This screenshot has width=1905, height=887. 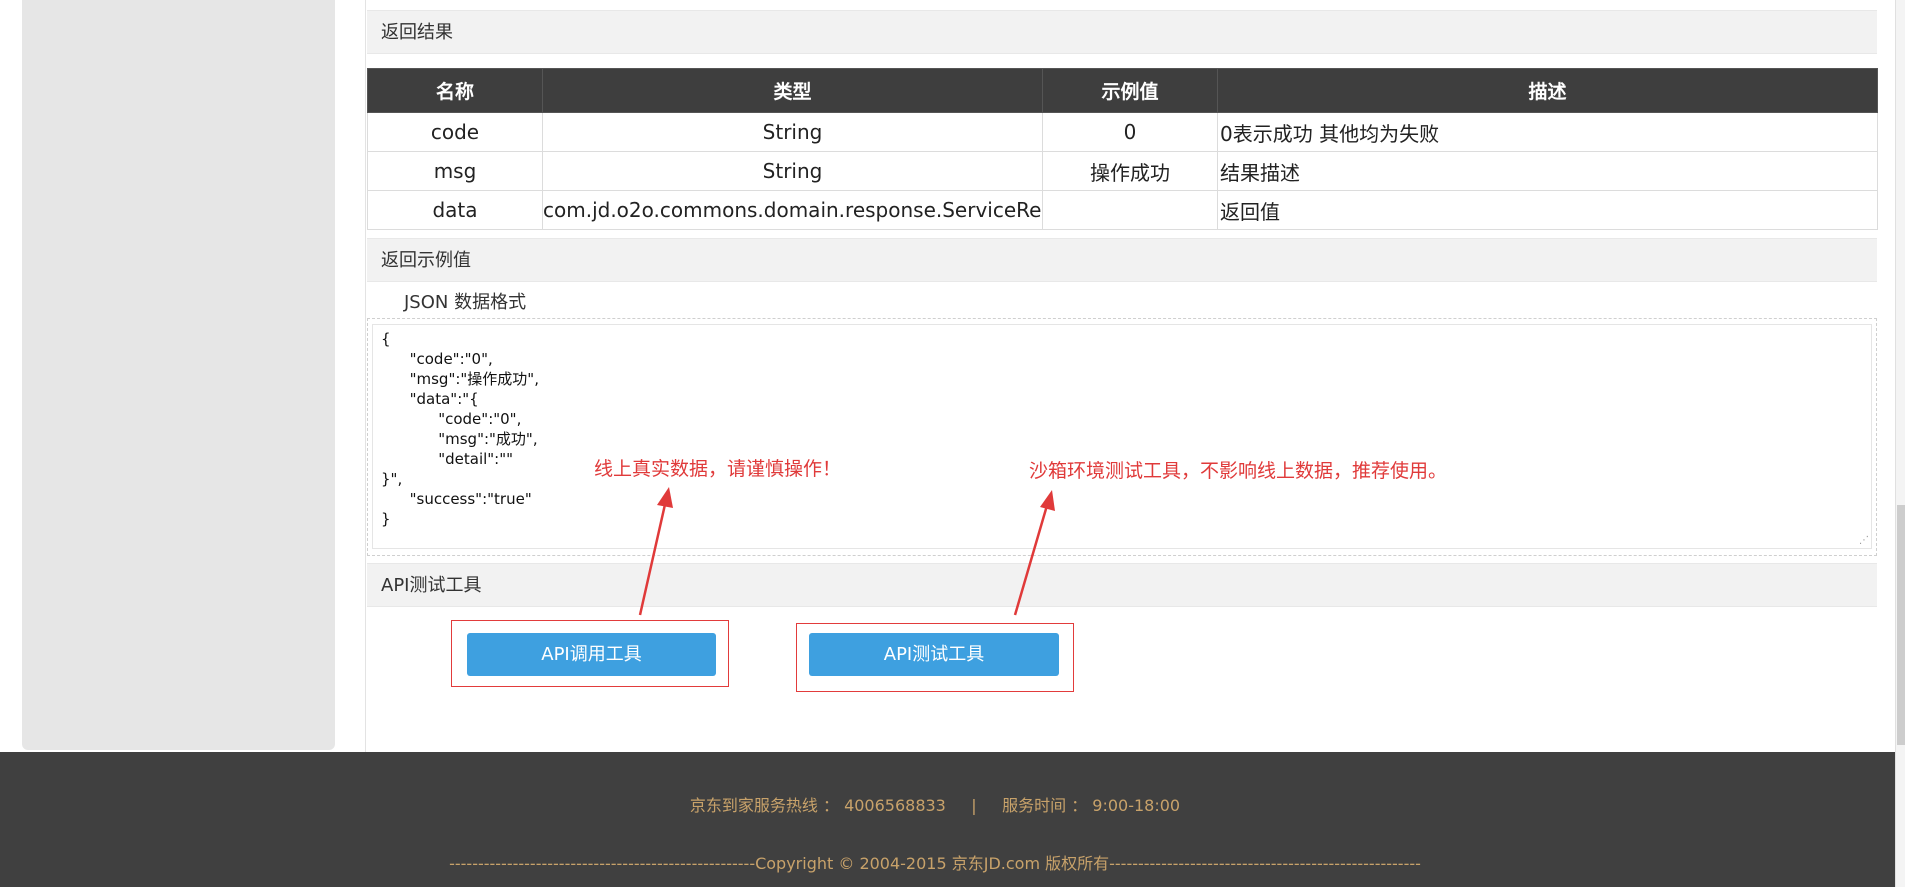 What do you see at coordinates (178, 375) in the screenshot?
I see `left-sidebar` at bounding box center [178, 375].